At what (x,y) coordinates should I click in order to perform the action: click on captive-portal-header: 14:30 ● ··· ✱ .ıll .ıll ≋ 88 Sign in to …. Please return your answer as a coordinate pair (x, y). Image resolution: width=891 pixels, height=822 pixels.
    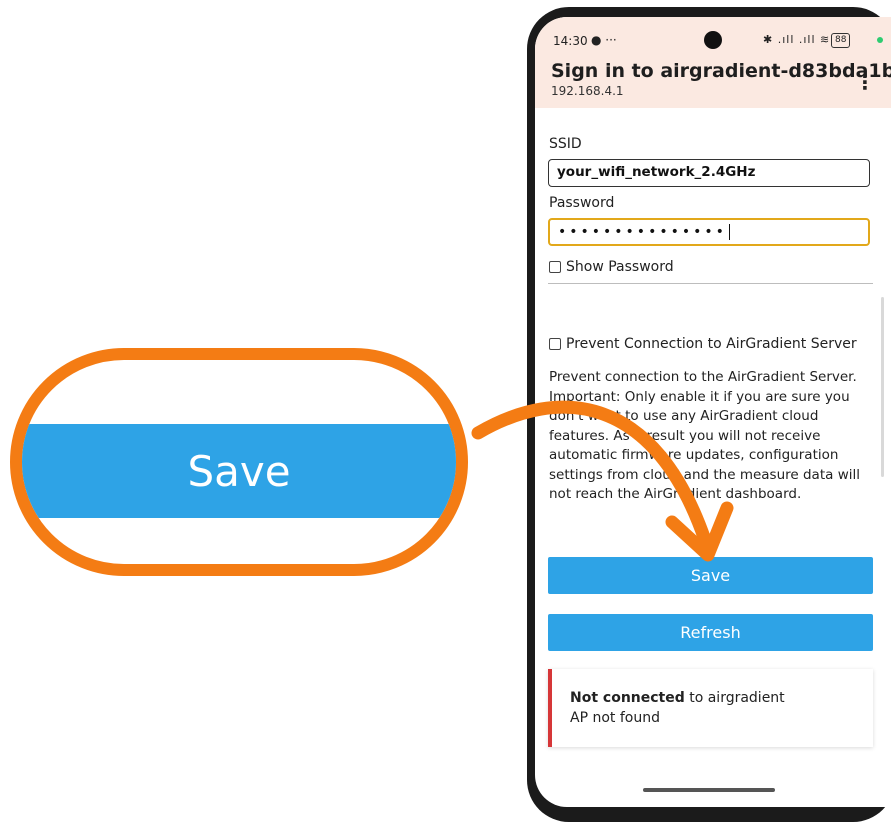
    Looking at the image, I should click on (713, 62).